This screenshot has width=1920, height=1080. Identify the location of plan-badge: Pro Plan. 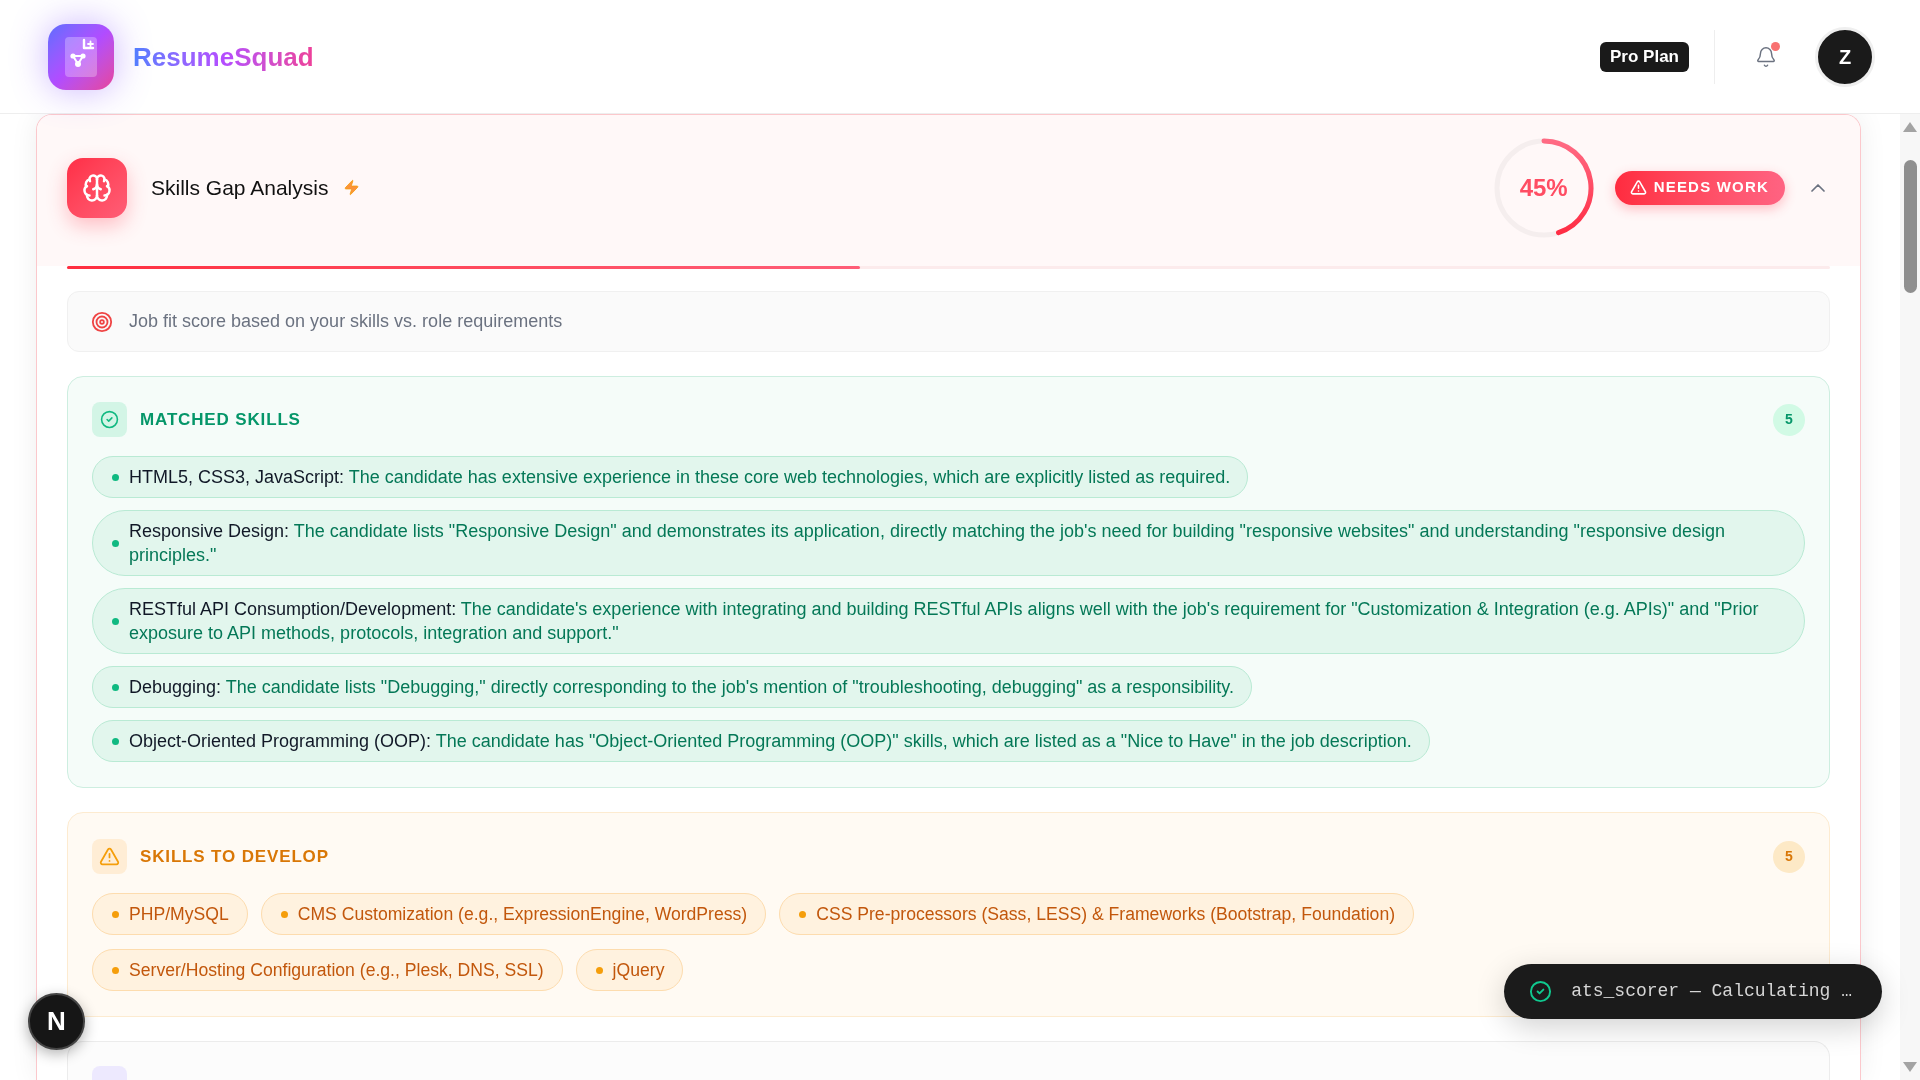
(1644, 56).